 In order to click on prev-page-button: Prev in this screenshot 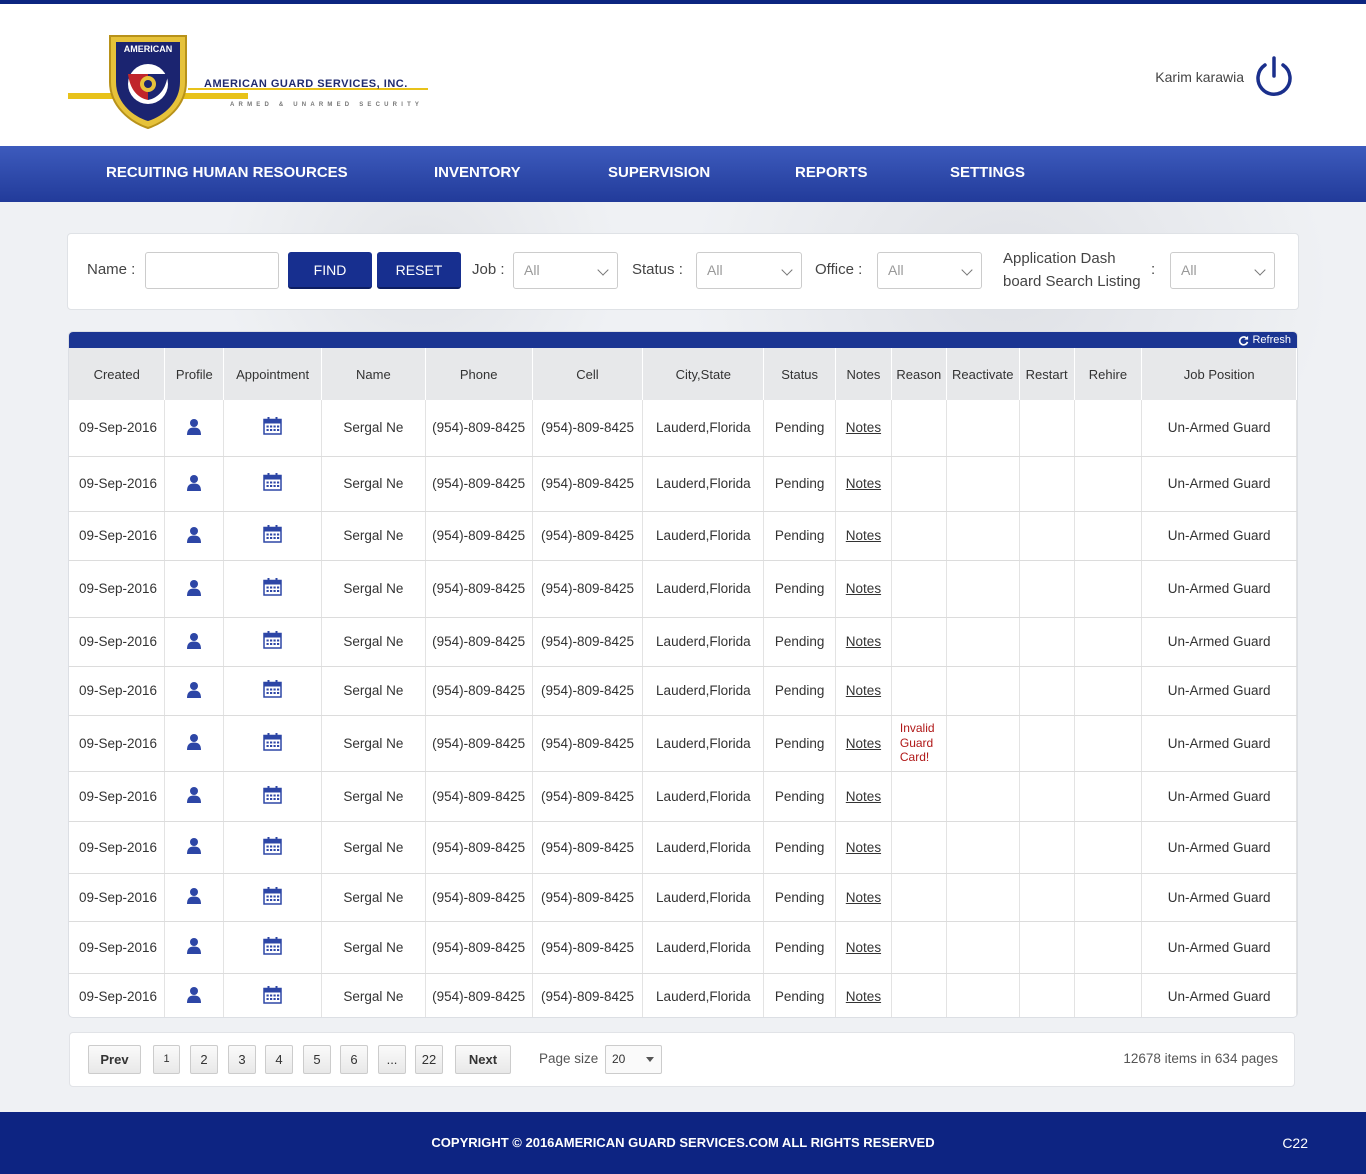, I will do `click(114, 1059)`.